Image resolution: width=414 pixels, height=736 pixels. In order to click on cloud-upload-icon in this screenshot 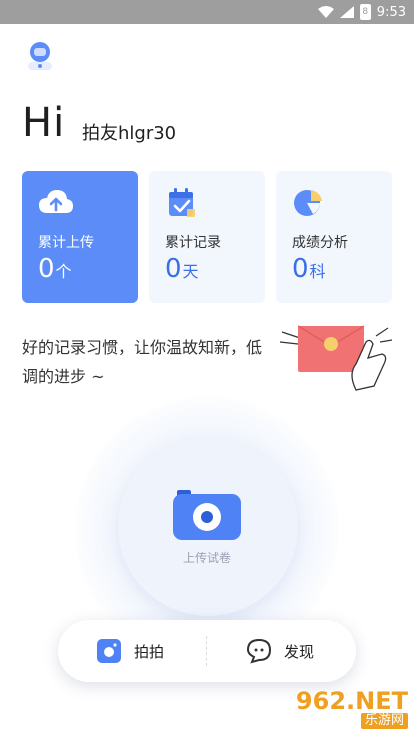, I will do `click(56, 201)`.